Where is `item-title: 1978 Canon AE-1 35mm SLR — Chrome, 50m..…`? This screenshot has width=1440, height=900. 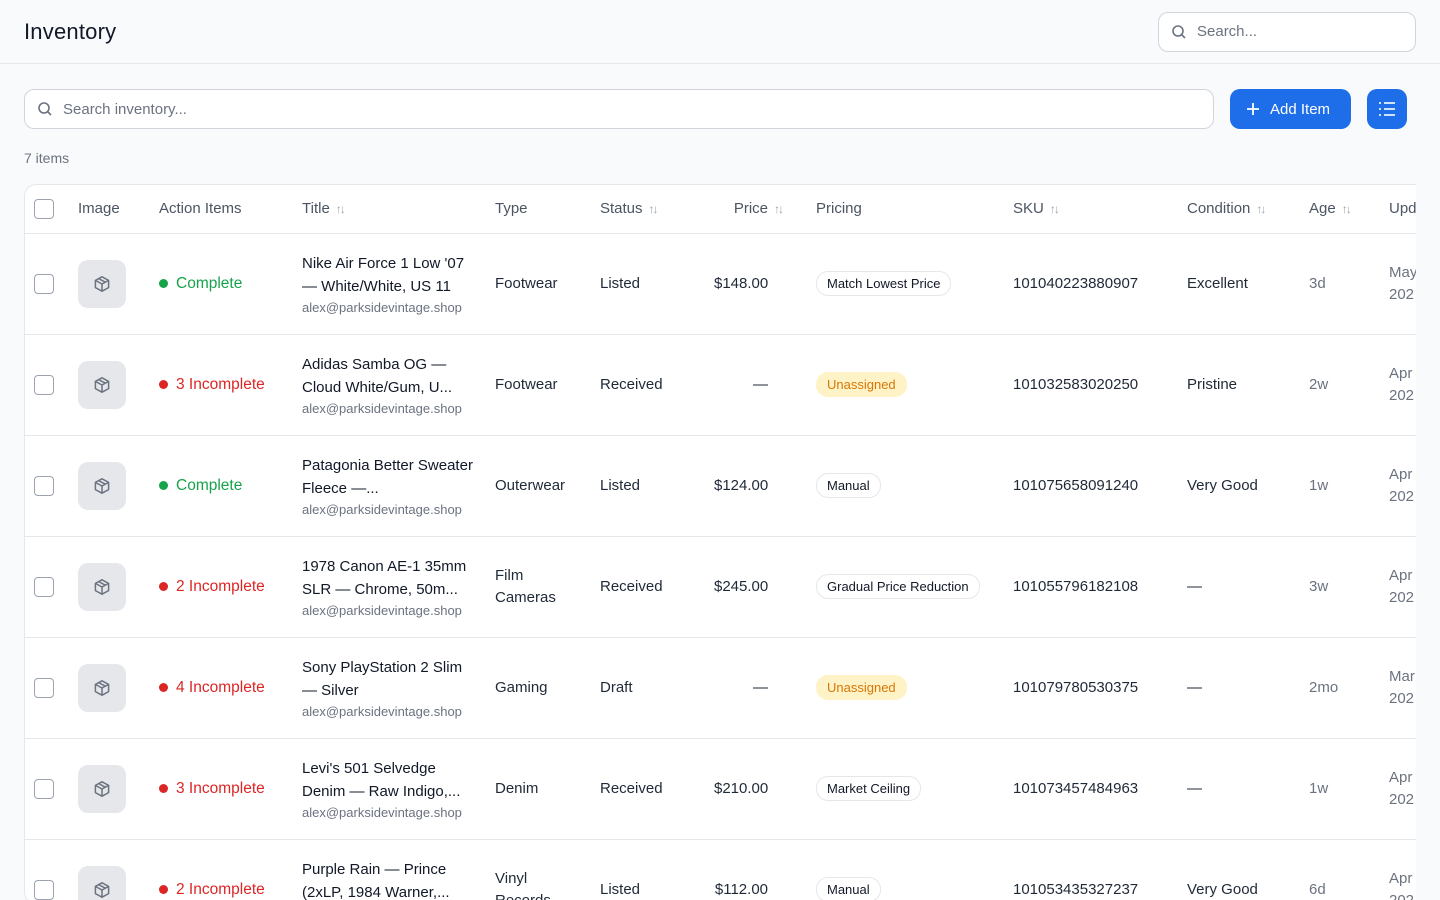 item-title: 1978 Canon AE-1 35mm SLR — Chrome, 50m..… is located at coordinates (398, 578).